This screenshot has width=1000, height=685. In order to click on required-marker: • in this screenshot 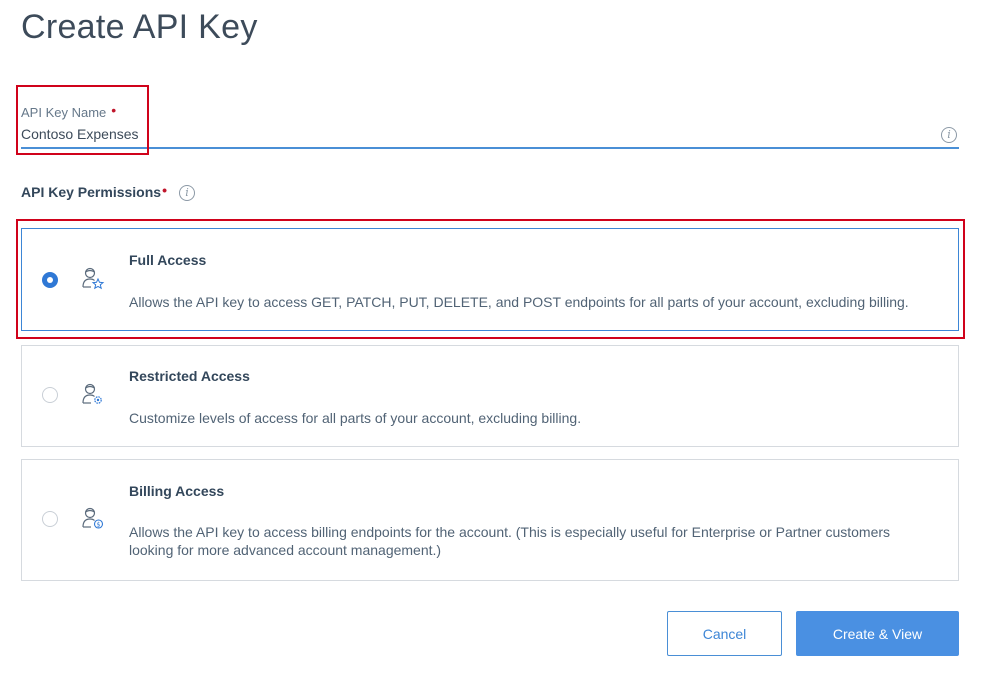, I will do `click(164, 190)`.